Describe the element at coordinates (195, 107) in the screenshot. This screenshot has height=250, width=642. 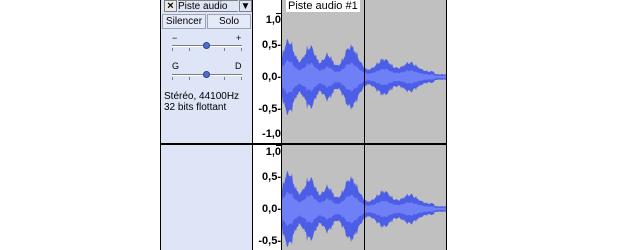
I see `track-sample-format: 32 bits flottant` at that location.